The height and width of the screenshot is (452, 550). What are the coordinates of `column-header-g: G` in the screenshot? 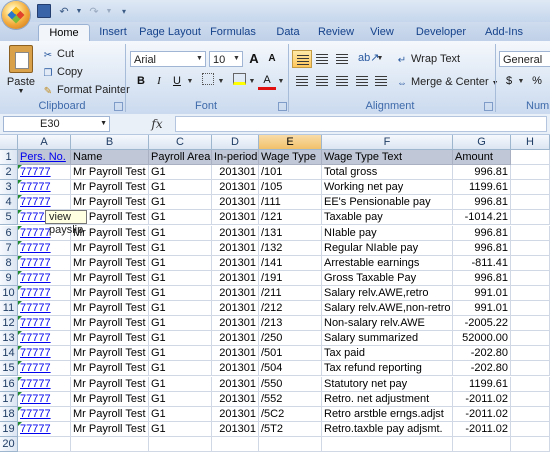 It's located at (482, 142).